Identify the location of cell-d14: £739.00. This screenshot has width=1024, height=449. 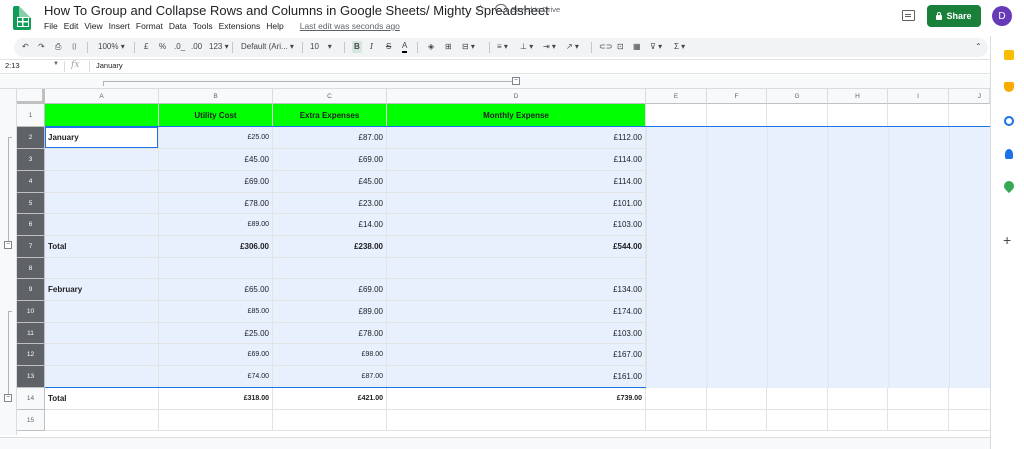
(516, 398).